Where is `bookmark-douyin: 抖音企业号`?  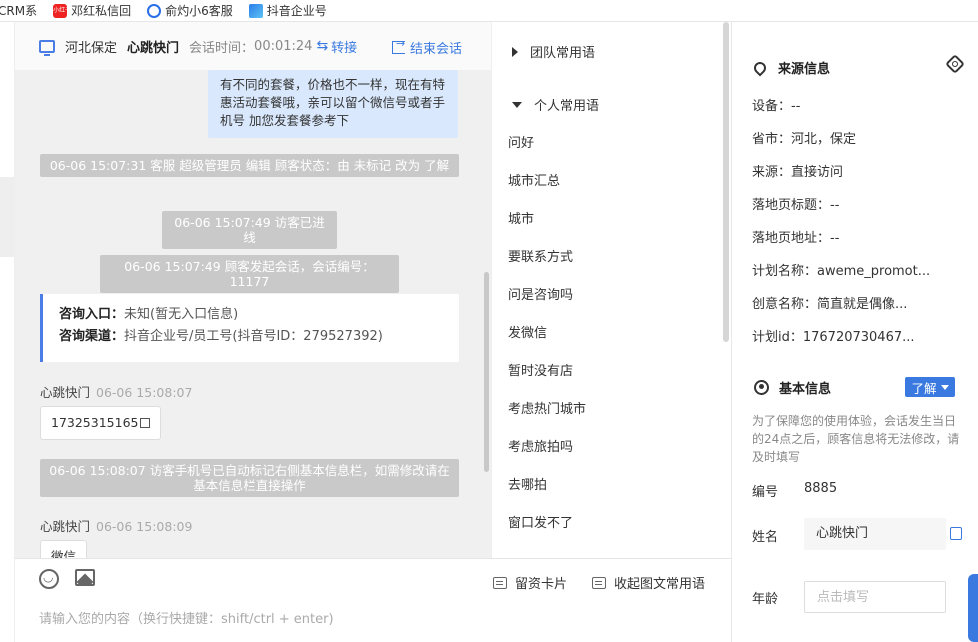 bookmark-douyin: 抖音企业号 is located at coordinates (287, 10).